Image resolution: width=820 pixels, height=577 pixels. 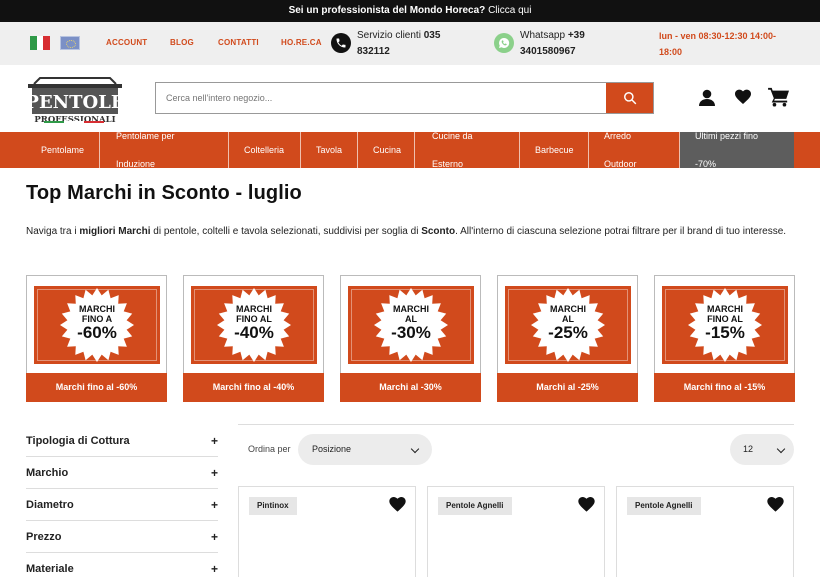 I want to click on hours-line-2: 18:00, so click(x=671, y=52).